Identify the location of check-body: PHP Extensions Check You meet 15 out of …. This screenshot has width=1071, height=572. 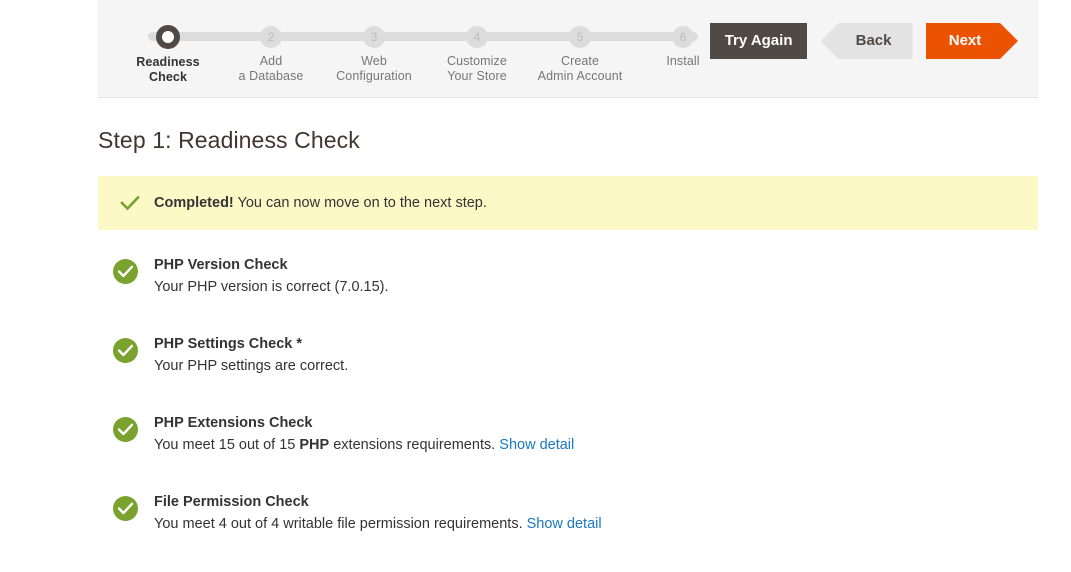
(596, 434).